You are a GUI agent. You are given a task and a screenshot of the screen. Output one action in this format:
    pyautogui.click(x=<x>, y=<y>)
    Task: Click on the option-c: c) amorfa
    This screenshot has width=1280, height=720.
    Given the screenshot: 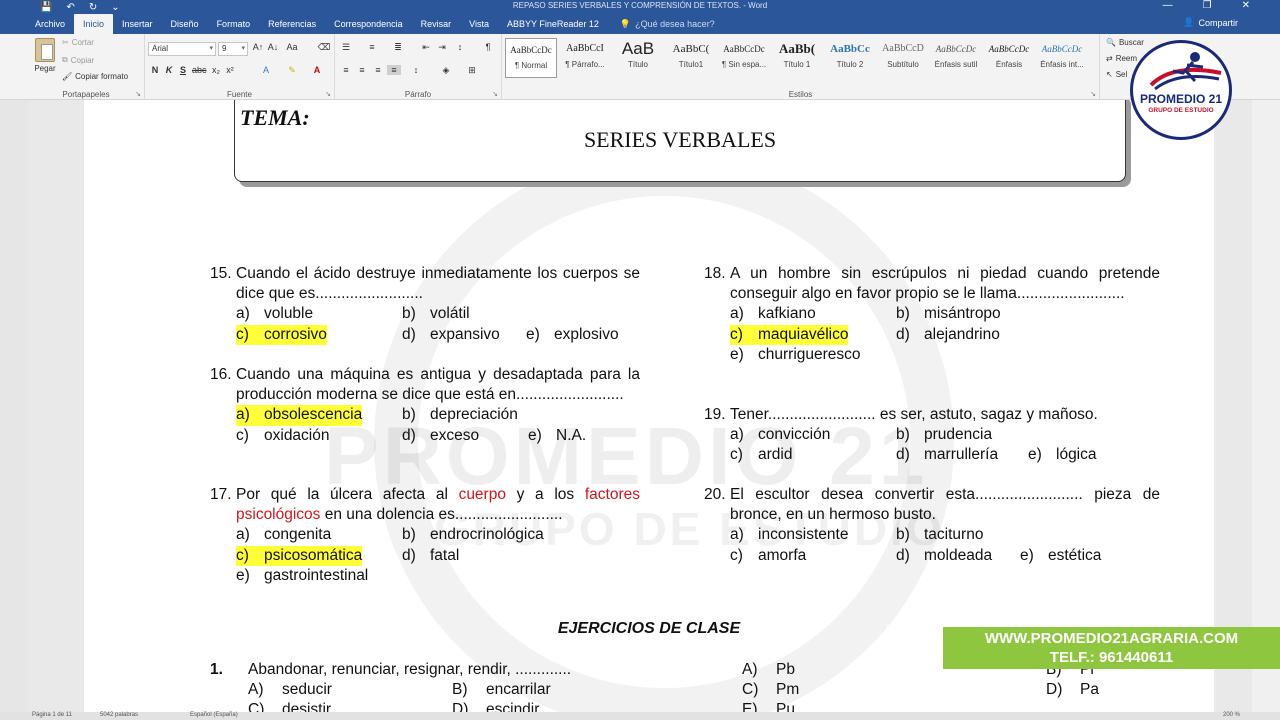 What is the action you would take?
    pyautogui.click(x=768, y=555)
    